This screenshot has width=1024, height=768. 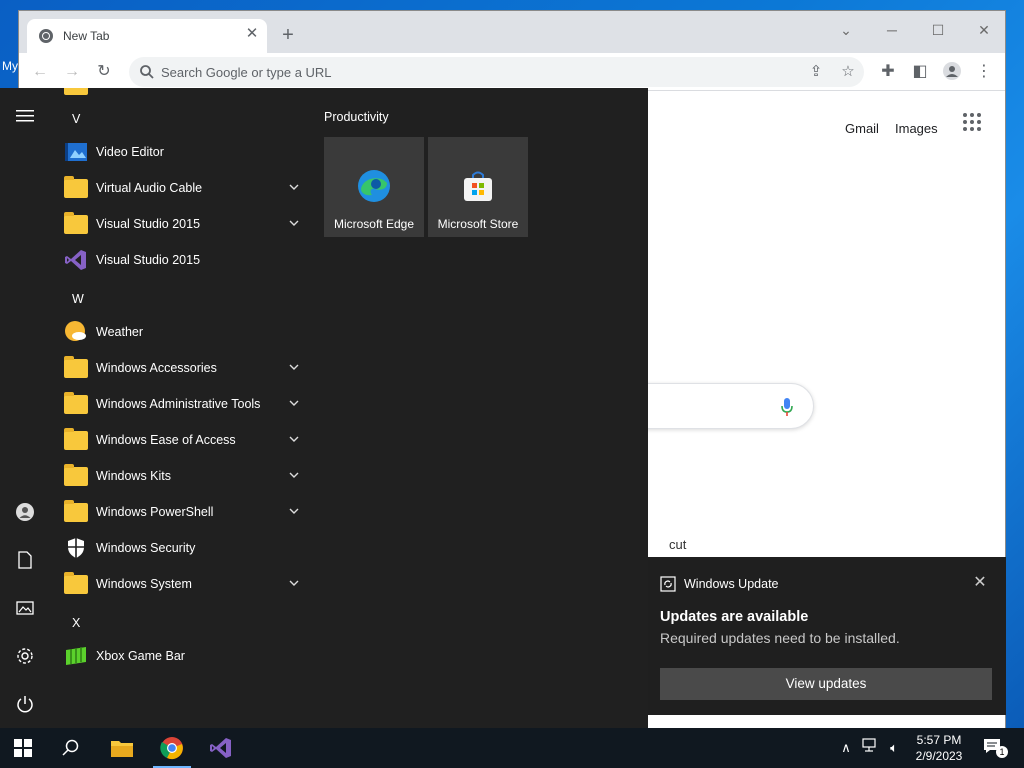 I want to click on app-visual-studio-2015: Visual Studio 2015, so click(x=177, y=260).